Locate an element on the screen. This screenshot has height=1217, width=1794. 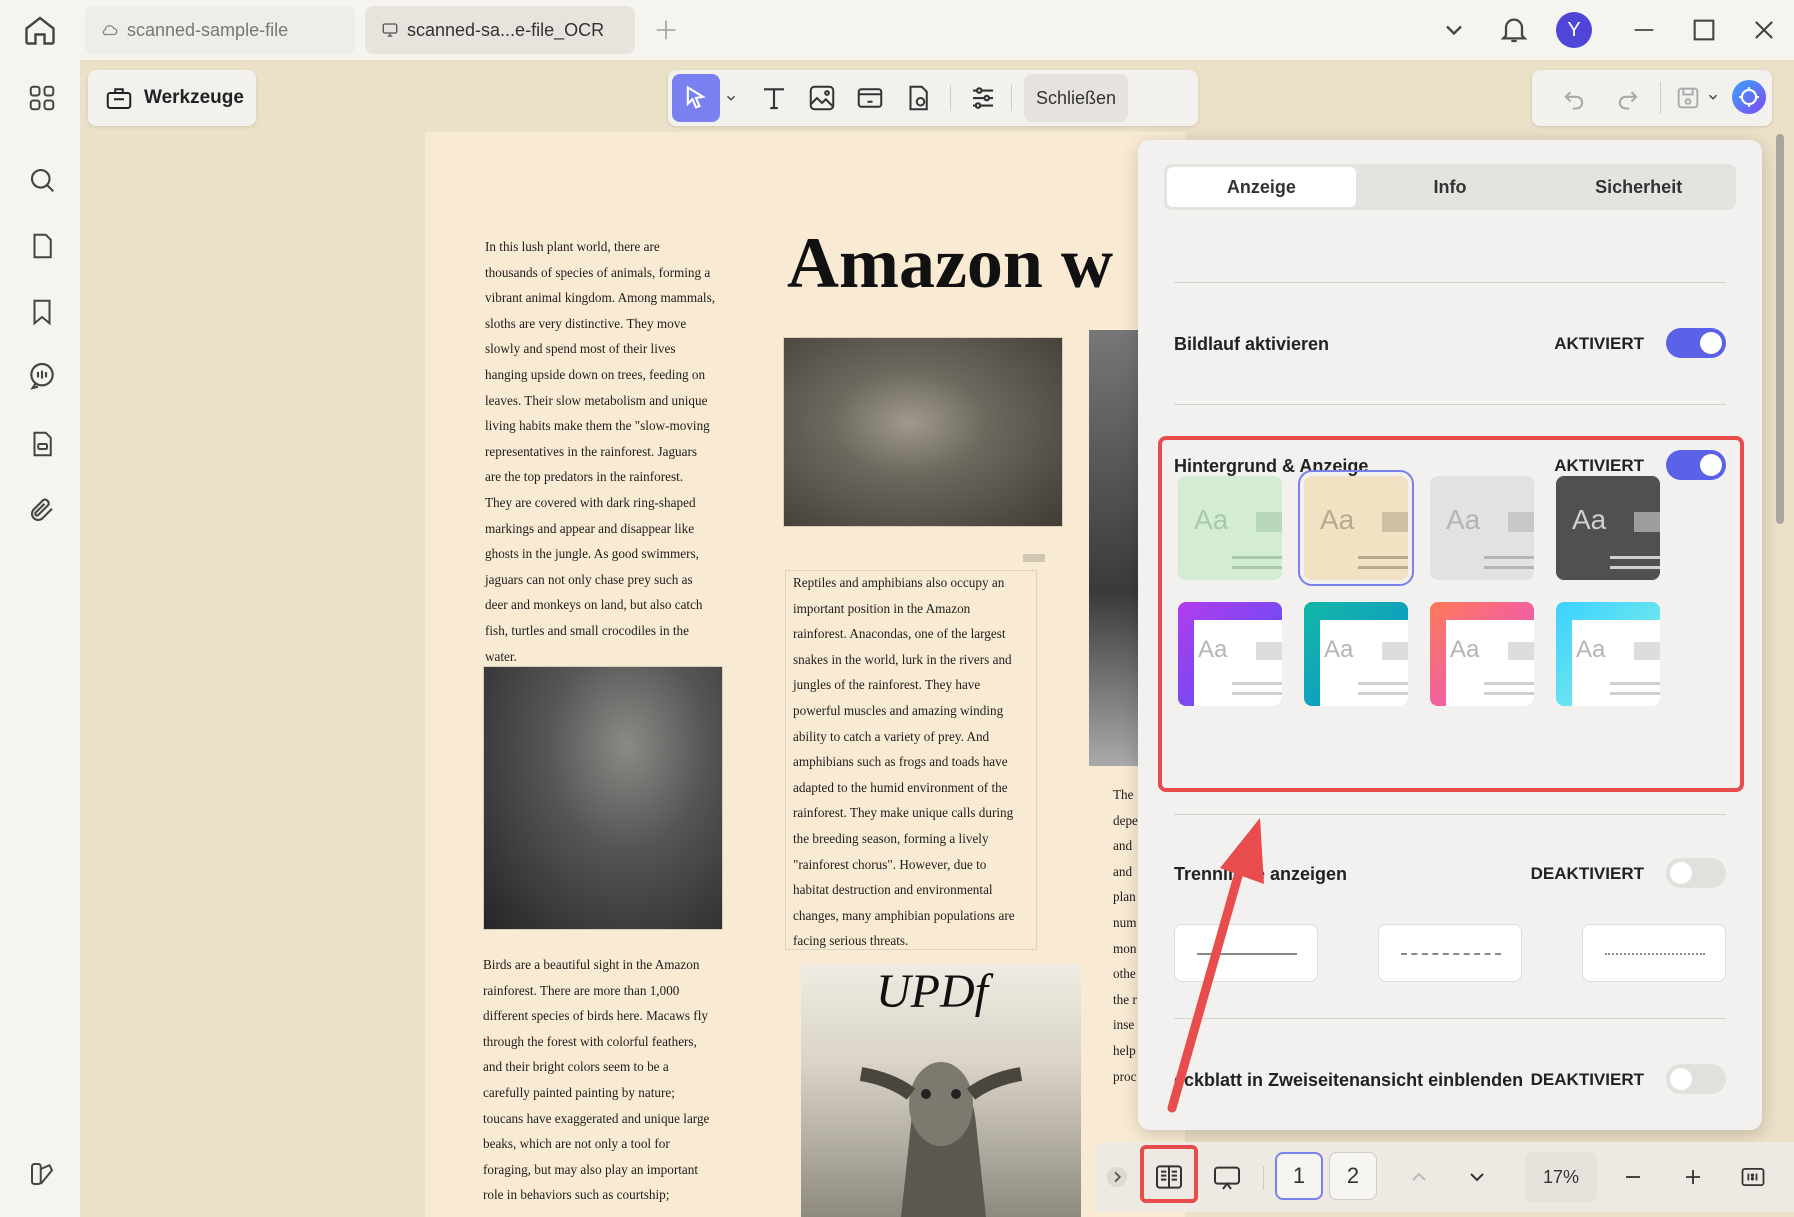
presentation-icon is located at coordinates (1227, 1177).